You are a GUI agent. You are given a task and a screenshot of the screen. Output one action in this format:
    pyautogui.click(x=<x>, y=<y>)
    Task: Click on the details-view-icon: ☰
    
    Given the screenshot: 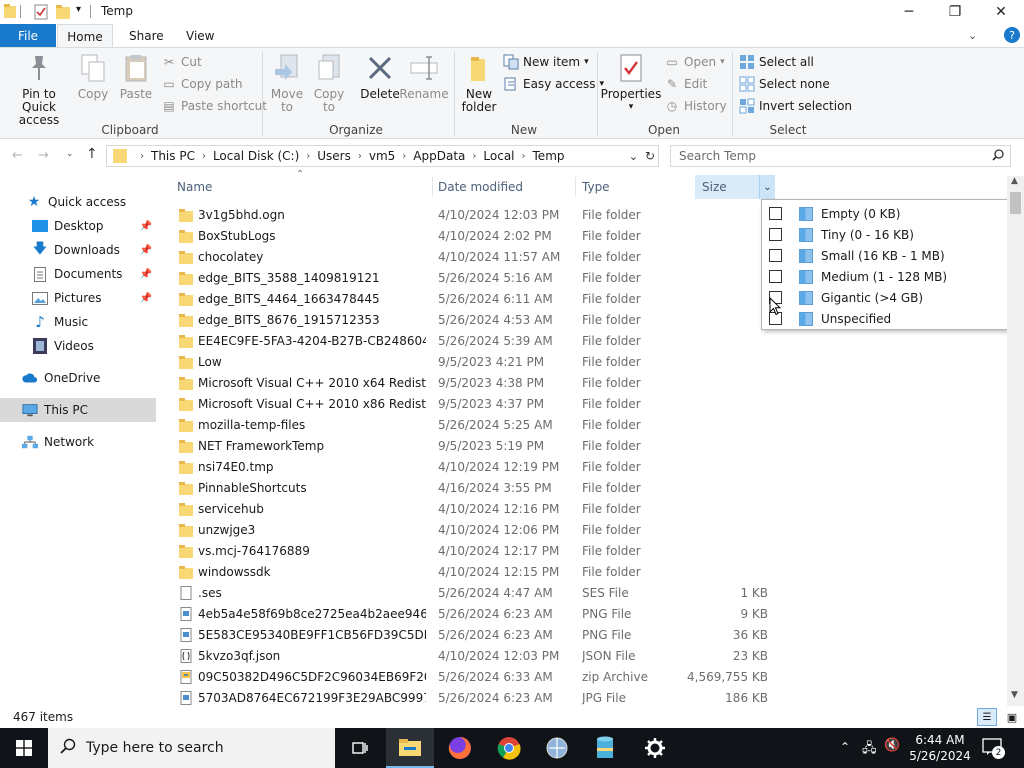 What is the action you would take?
    pyautogui.click(x=987, y=717)
    